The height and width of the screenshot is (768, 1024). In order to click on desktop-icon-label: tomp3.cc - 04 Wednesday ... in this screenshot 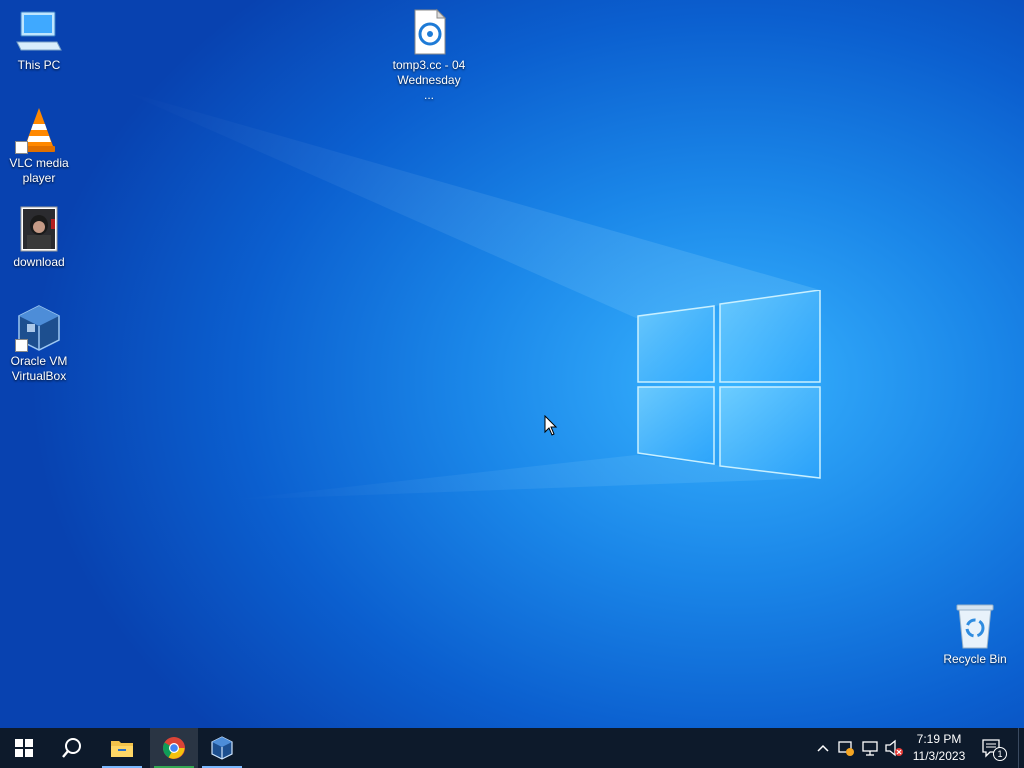, I will do `click(429, 80)`.